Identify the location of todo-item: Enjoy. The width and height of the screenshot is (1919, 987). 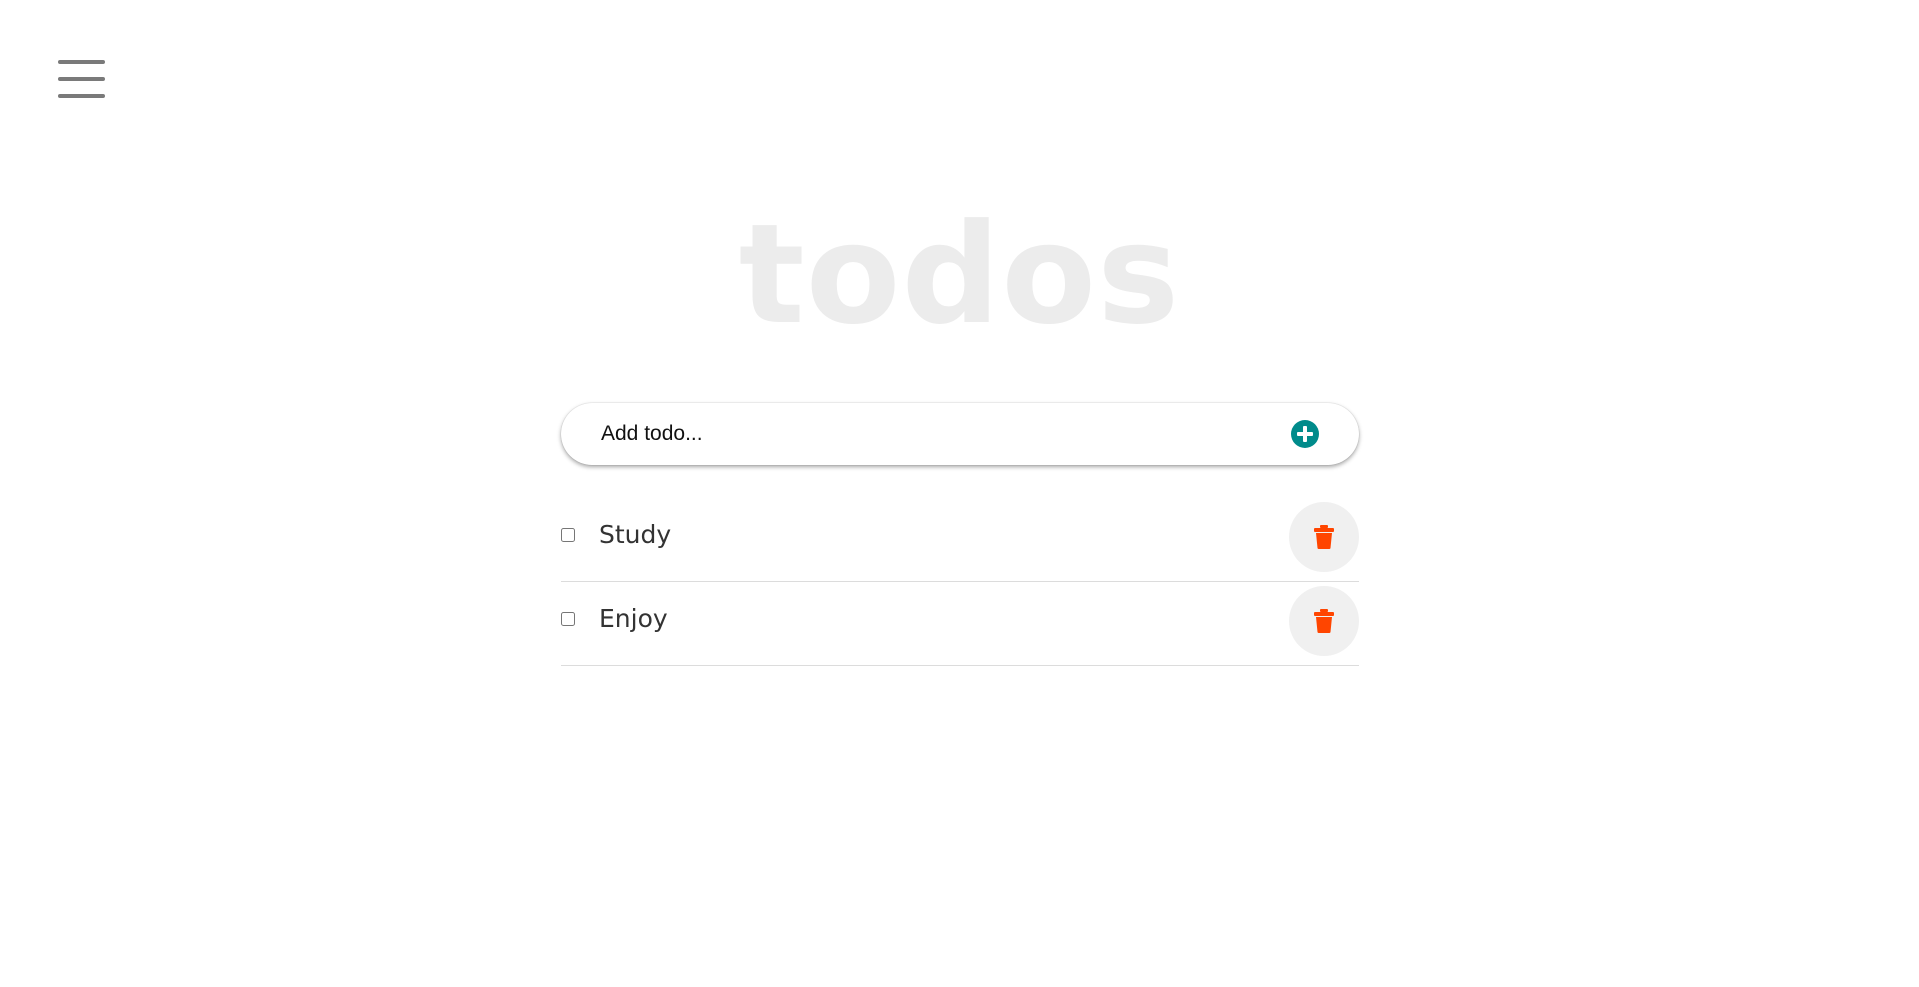
(960, 624).